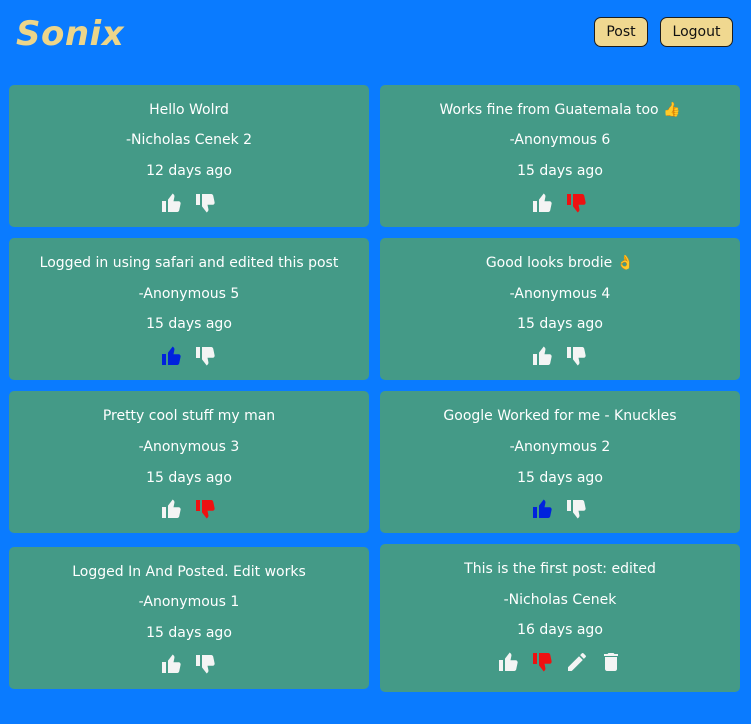  What do you see at coordinates (189, 416) in the screenshot?
I see `post-text: Pretty cool stuff my man` at bounding box center [189, 416].